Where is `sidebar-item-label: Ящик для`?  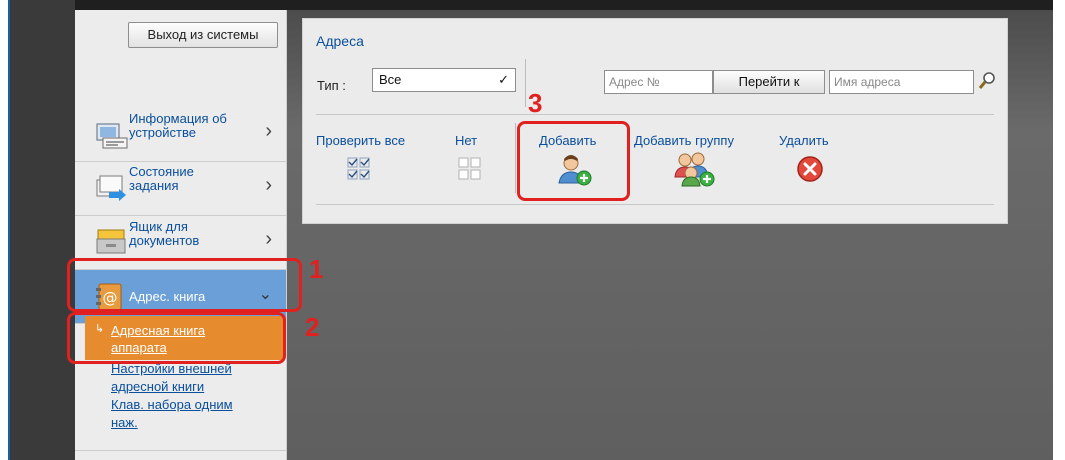
sidebar-item-label: Ящик для is located at coordinates (158, 226).